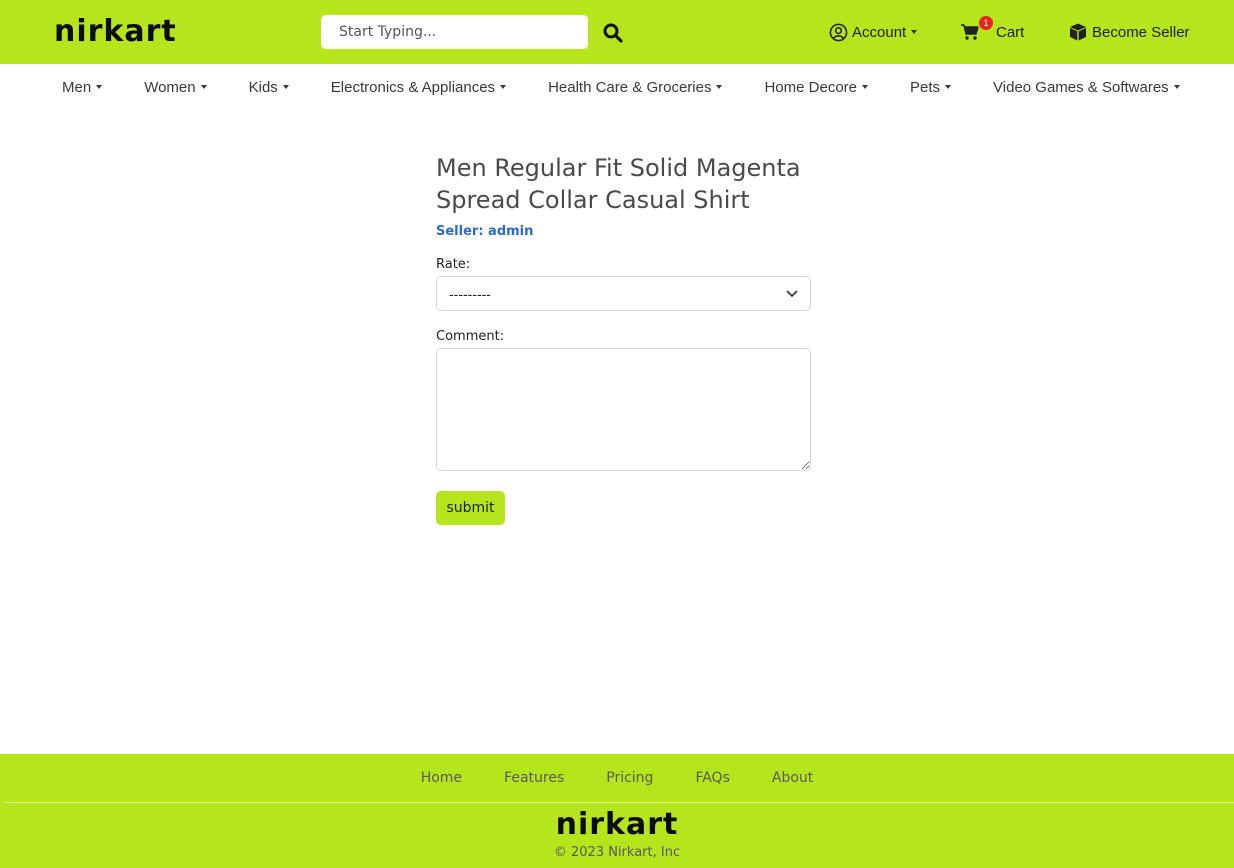  I want to click on category-men: Men, so click(82, 87).